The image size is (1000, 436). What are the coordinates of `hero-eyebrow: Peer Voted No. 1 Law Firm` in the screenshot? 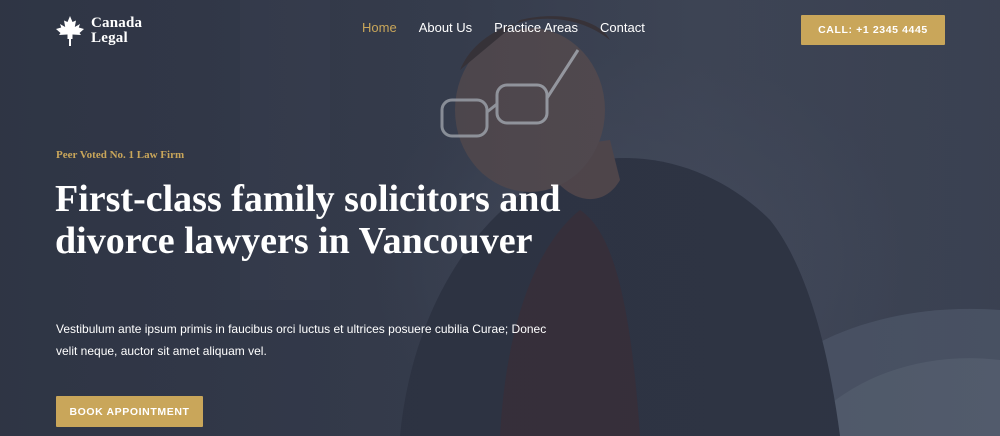 It's located at (120, 155).